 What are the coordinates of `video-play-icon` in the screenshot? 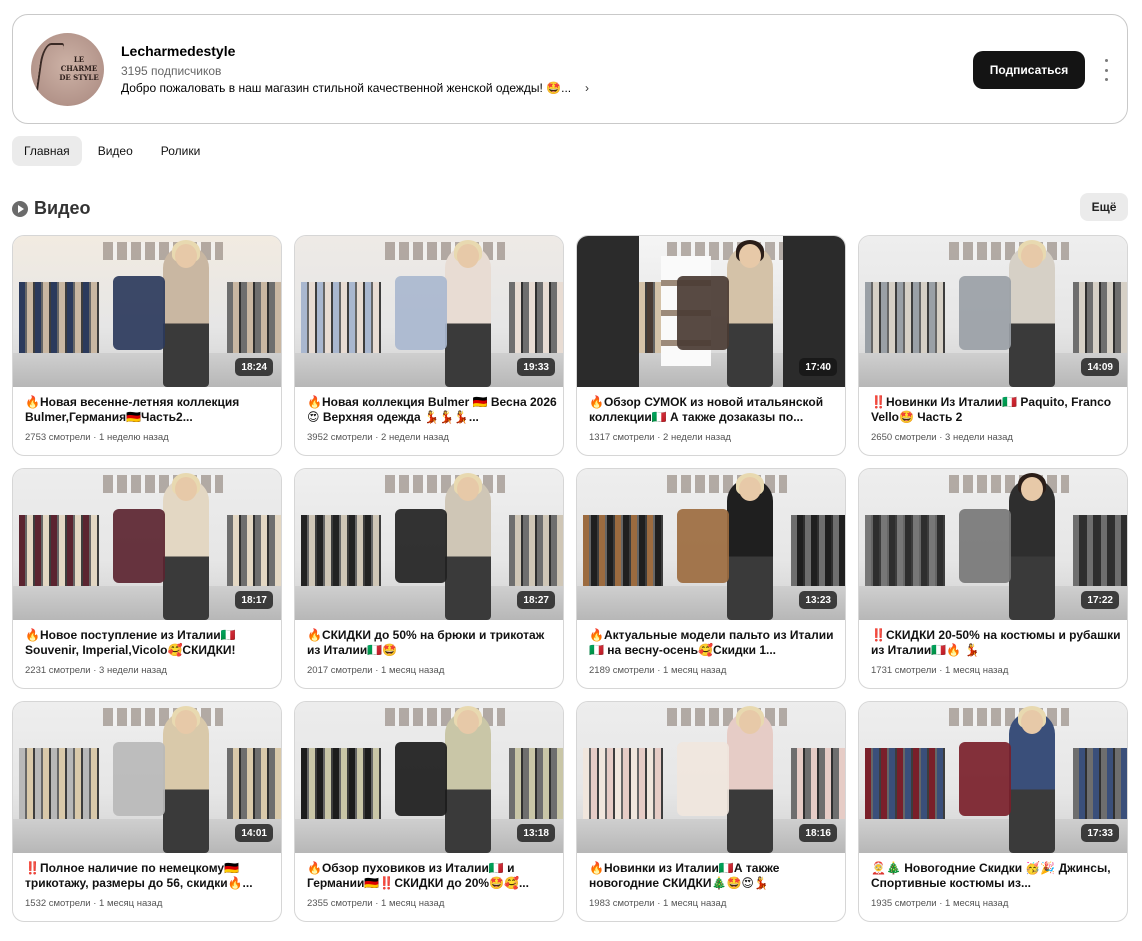 It's located at (20, 208).